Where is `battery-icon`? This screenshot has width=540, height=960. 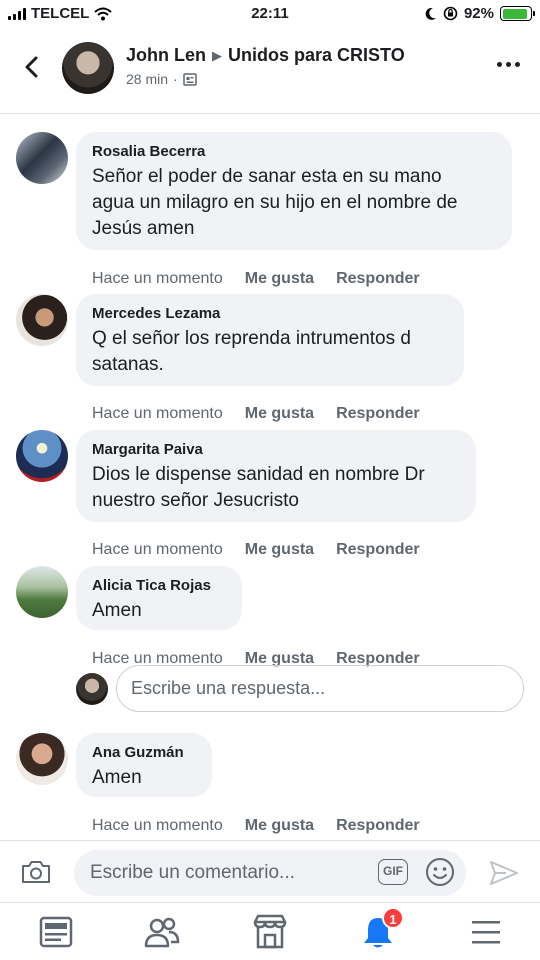 battery-icon is located at coordinates (517, 13).